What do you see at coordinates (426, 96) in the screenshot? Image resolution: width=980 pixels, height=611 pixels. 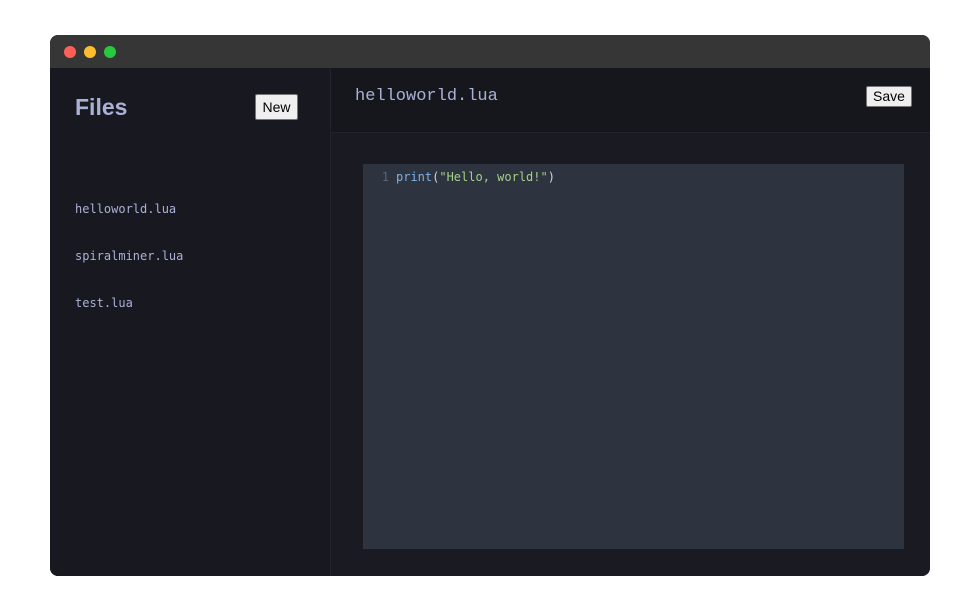 I see `open-filename: helloworld.lua` at bounding box center [426, 96].